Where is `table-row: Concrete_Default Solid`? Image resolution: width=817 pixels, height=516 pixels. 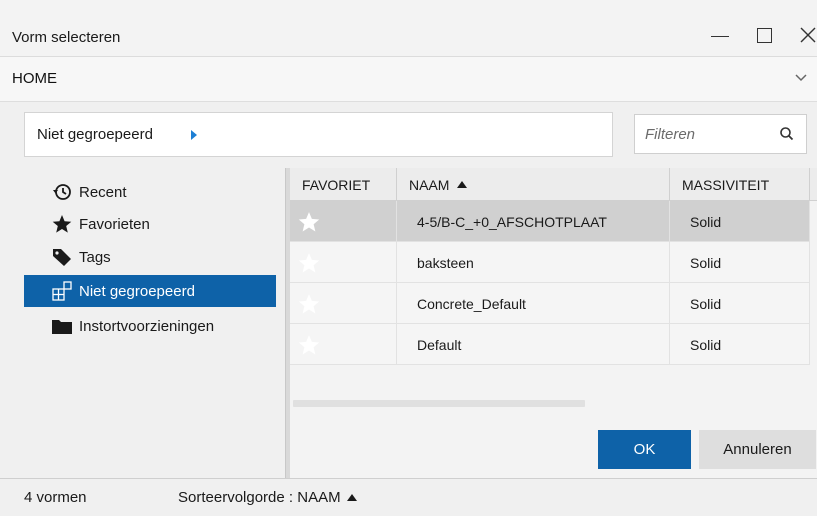 table-row: Concrete_Default Solid is located at coordinates (550, 303).